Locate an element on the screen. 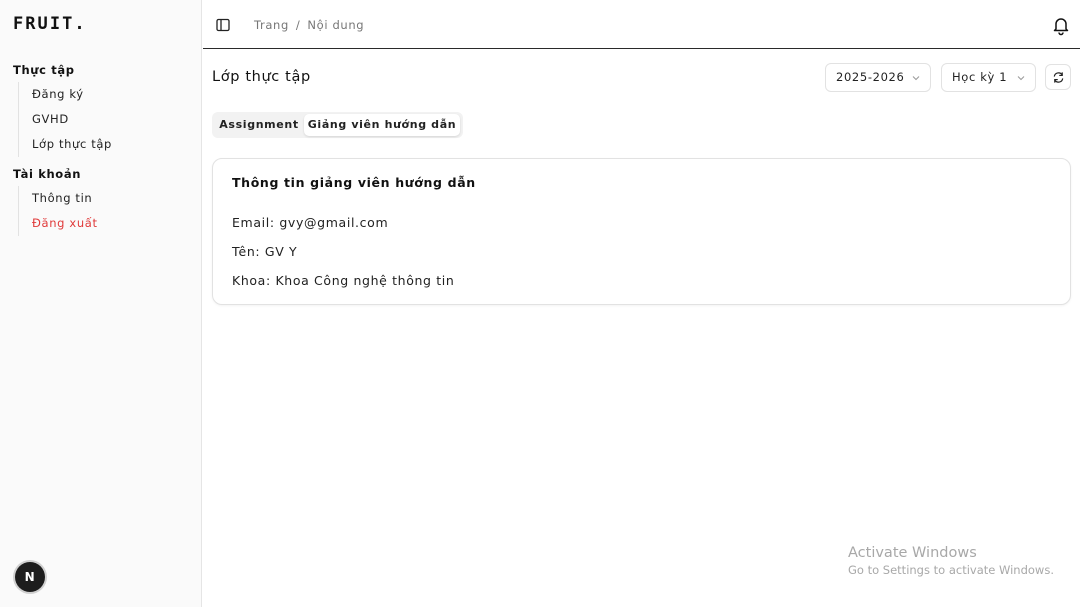 This screenshot has width=1080, height=607. tab-assignment: Assignment is located at coordinates (259, 125).